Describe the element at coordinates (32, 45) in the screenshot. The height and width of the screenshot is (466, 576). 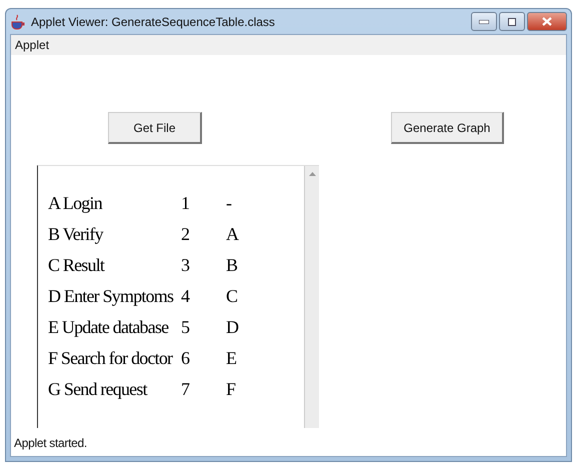
I see `menu-item: Applet` at that location.